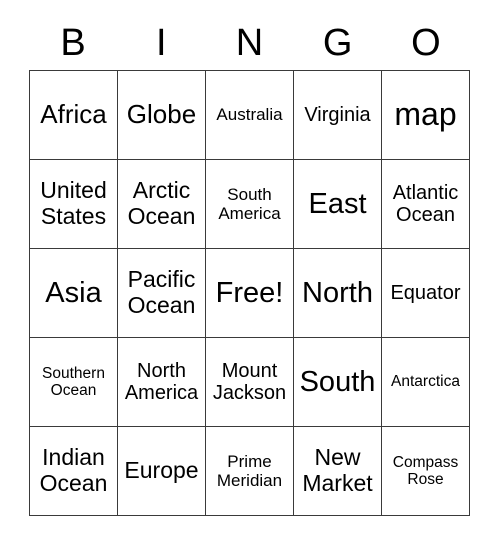 Image resolution: width=500 pixels, height=544 pixels. I want to click on bingo-cell: Virginia, so click(338, 115).